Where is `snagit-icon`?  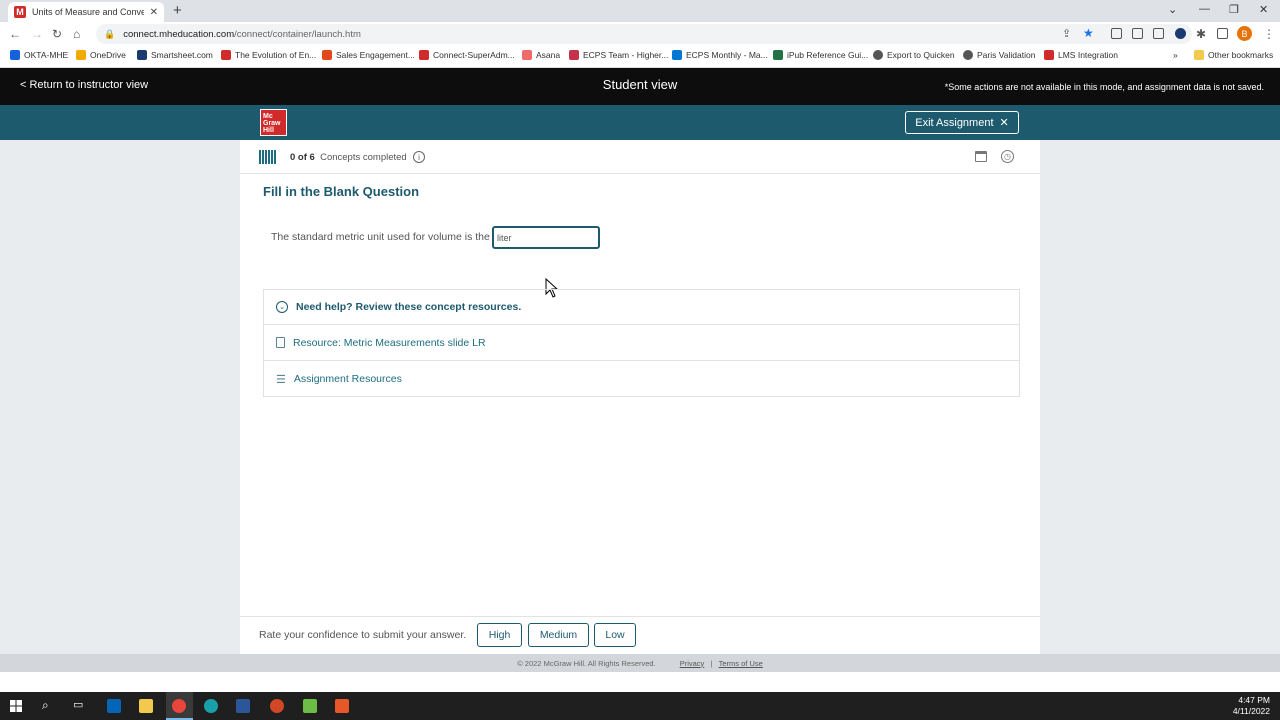 snagit-icon is located at coordinates (342, 706).